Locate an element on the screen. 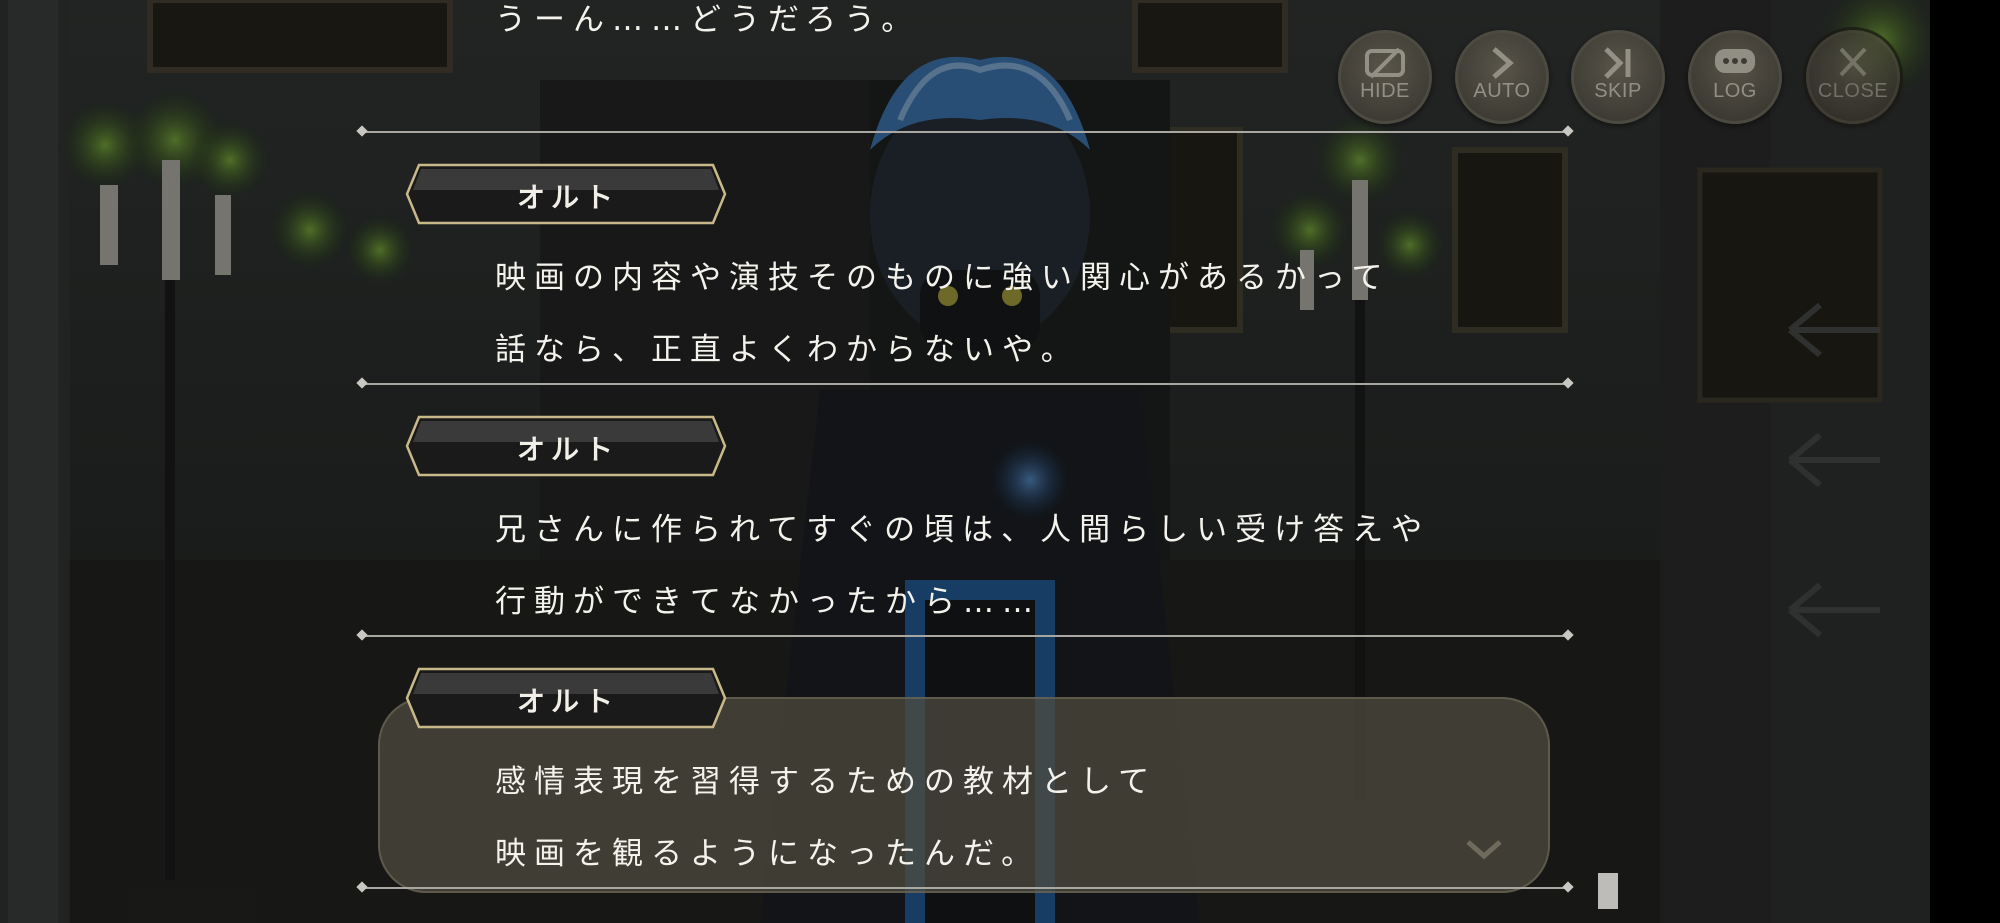  log-button: LOG is located at coordinates (1735, 77).